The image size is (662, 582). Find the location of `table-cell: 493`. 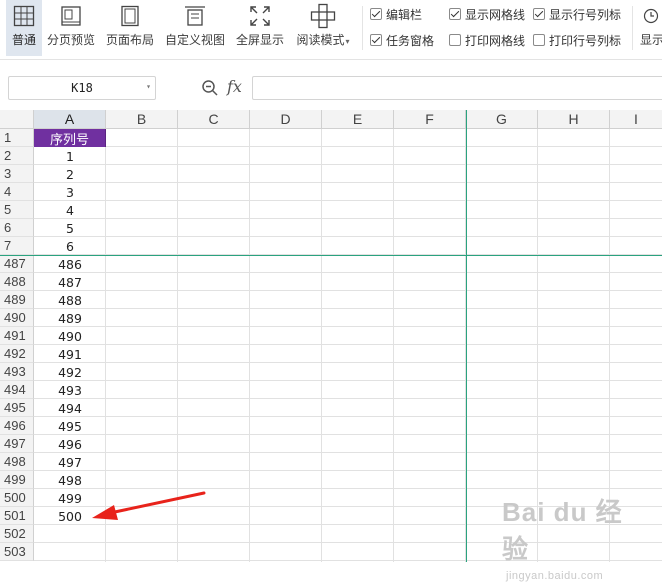

table-cell: 493 is located at coordinates (70, 390).